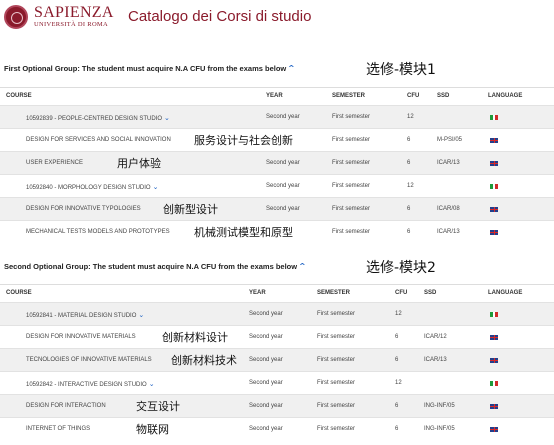 The height and width of the screenshot is (445, 554). Describe the element at coordinates (71, 25) in the screenshot. I see `brand-sub: UNIVERSITÀ DI ROMA` at that location.